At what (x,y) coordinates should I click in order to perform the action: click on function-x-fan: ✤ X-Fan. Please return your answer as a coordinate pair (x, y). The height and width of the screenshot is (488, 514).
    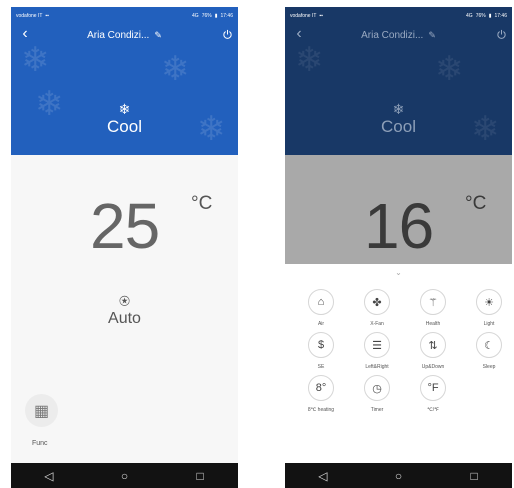
    Looking at the image, I should click on (377, 309).